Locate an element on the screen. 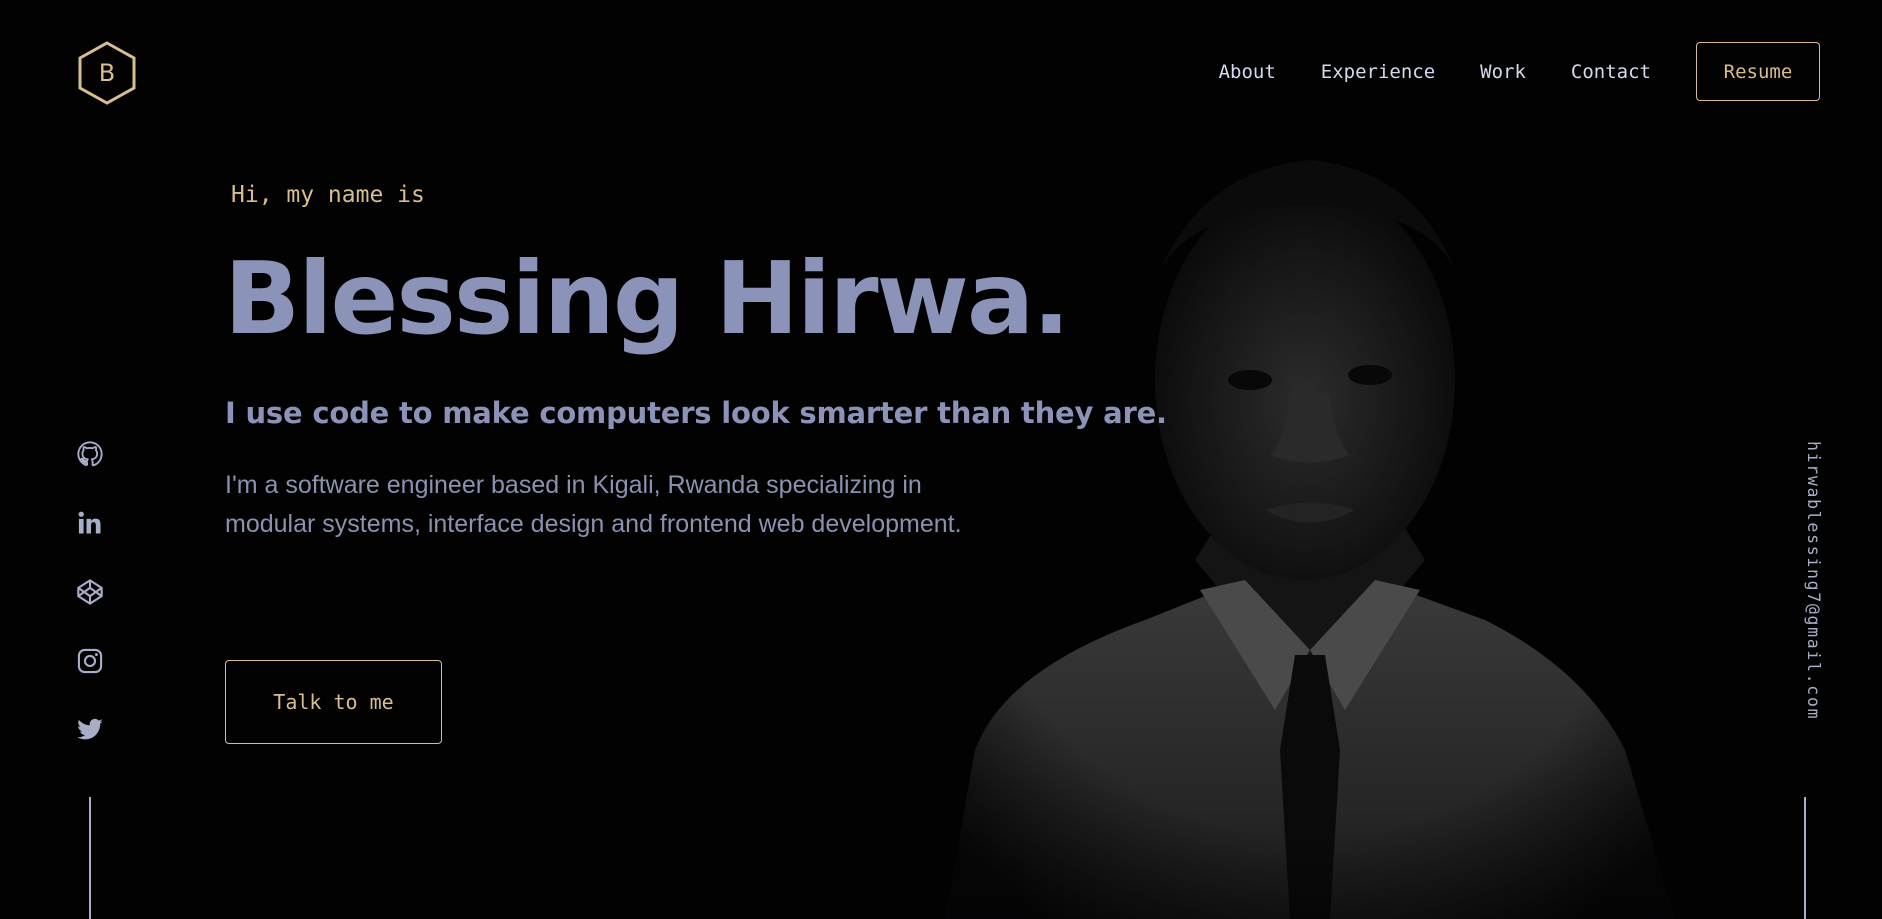 The height and width of the screenshot is (919, 1882). social-links is located at coordinates (90, 610).